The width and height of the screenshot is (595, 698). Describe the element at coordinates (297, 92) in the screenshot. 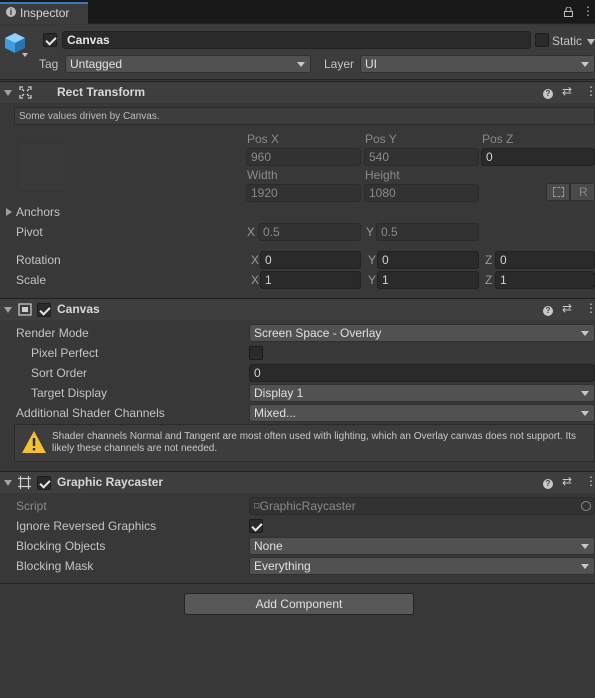

I see `rect-transform-header: Rect Transform ? ⇄ ⋮` at that location.